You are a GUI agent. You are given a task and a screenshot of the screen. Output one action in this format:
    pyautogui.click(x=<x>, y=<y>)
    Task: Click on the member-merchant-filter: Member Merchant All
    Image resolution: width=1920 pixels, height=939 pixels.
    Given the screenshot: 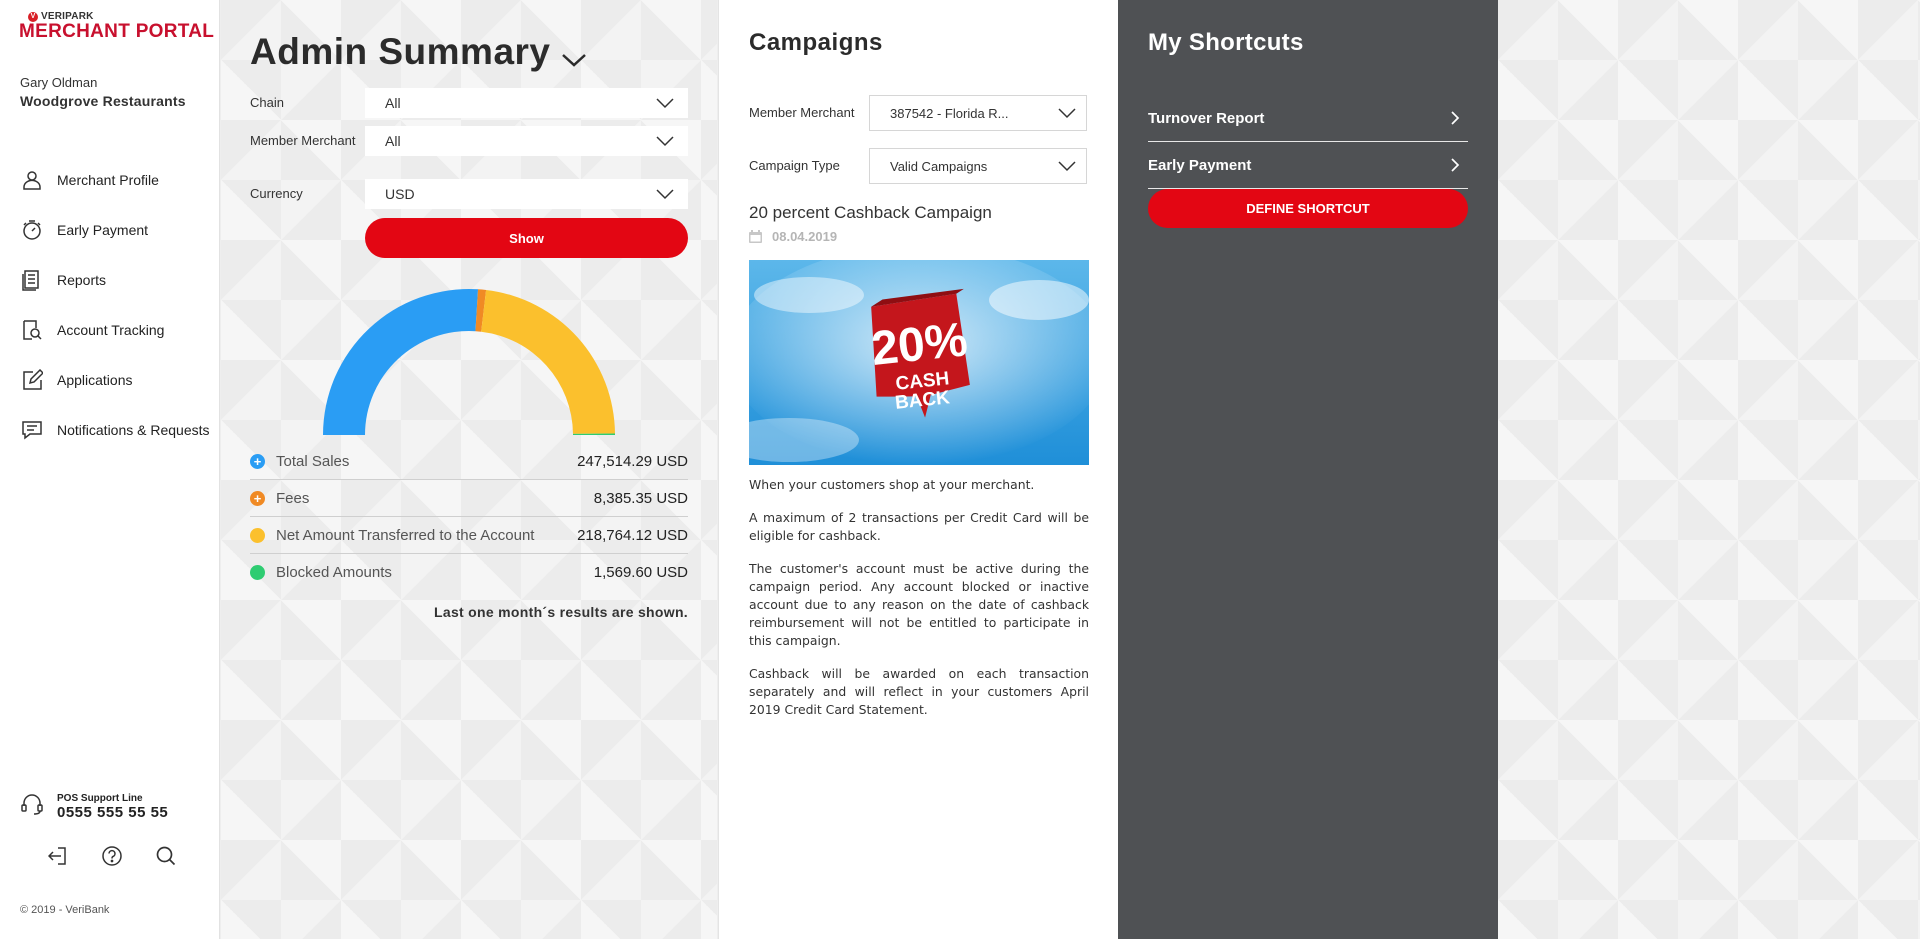 What is the action you would take?
    pyautogui.click(x=469, y=141)
    